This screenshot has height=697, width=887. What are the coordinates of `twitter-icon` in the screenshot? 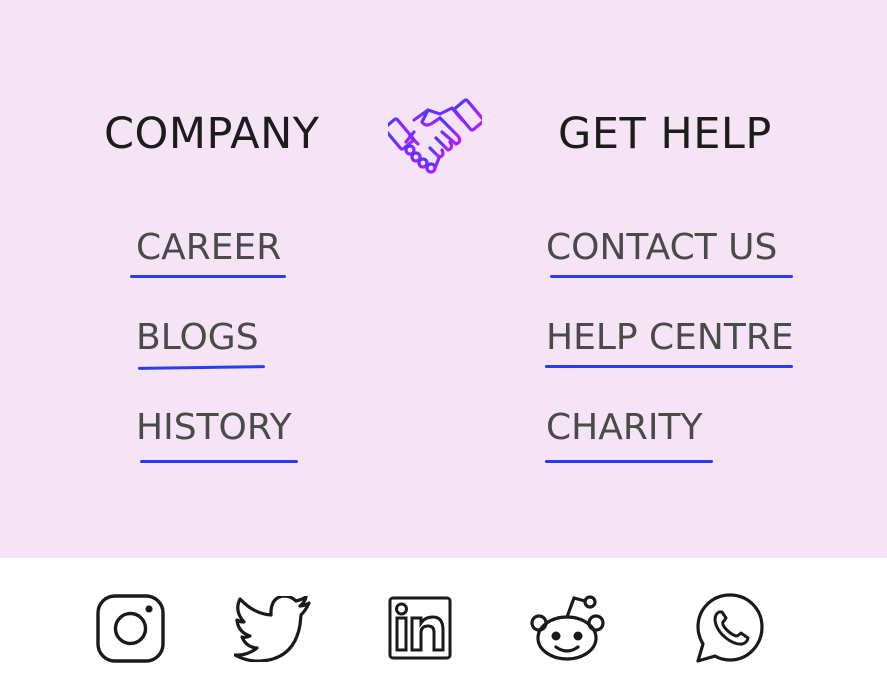 It's located at (273, 629).